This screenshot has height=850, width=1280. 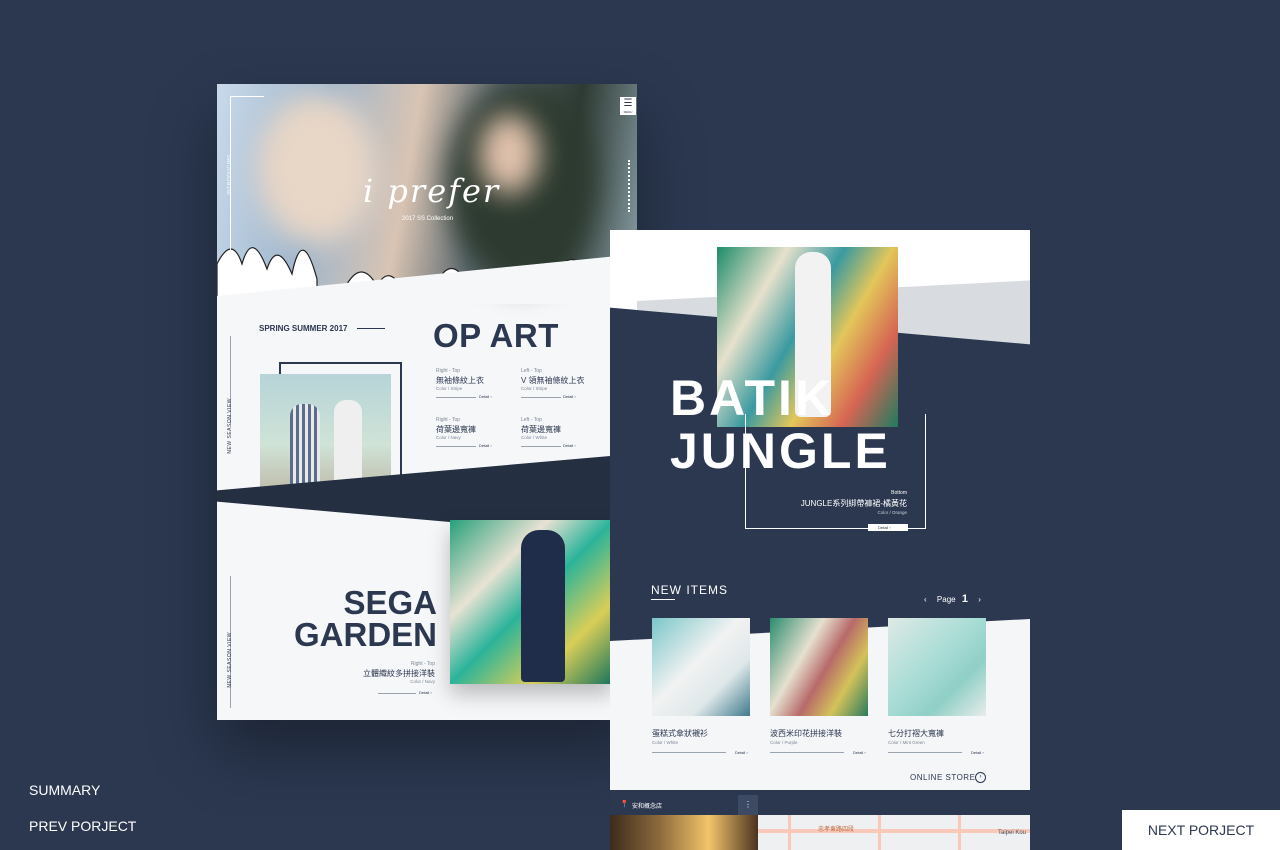 I want to click on item-color: Color / White, so click(x=665, y=742).